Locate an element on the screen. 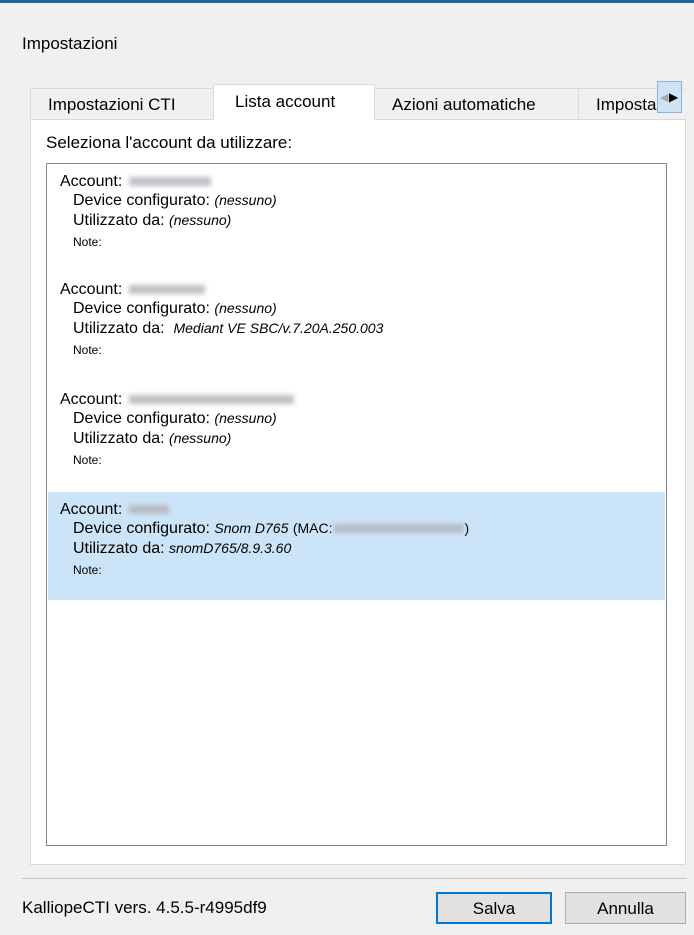 The height and width of the screenshot is (935, 694). device-value: Snom D765 is located at coordinates (251, 528).